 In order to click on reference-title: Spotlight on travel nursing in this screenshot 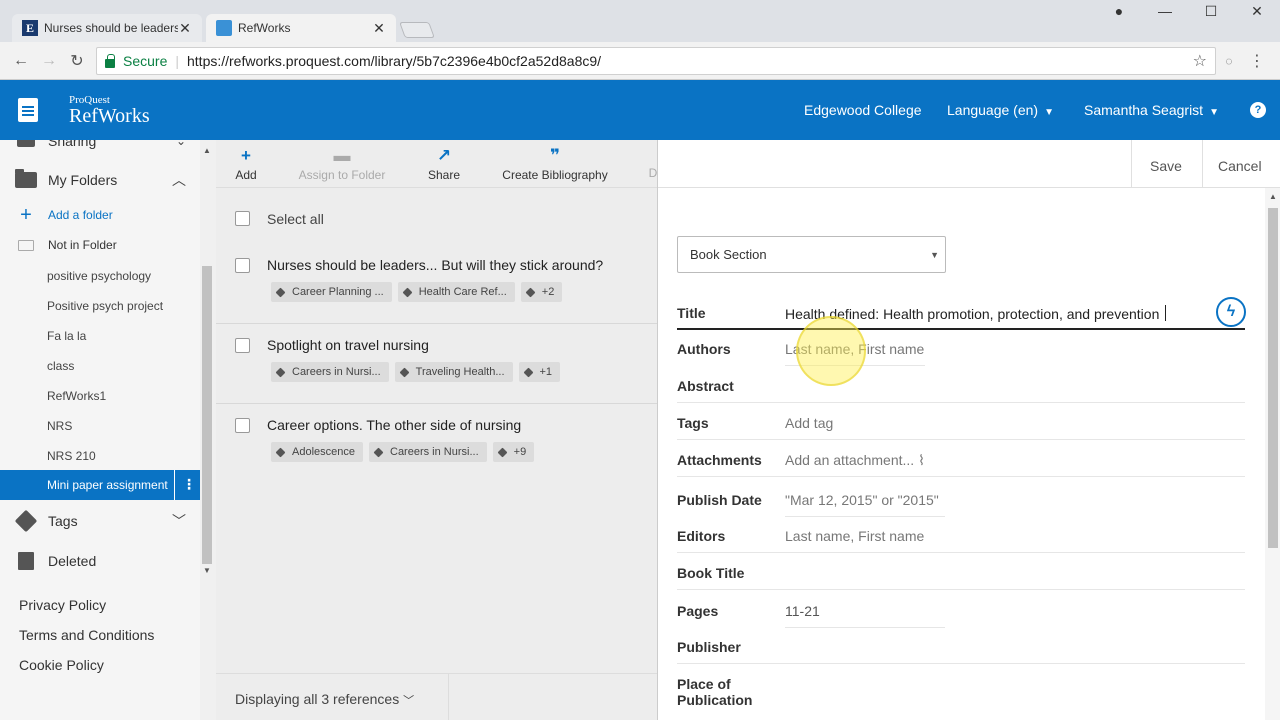, I will do `click(348, 345)`.